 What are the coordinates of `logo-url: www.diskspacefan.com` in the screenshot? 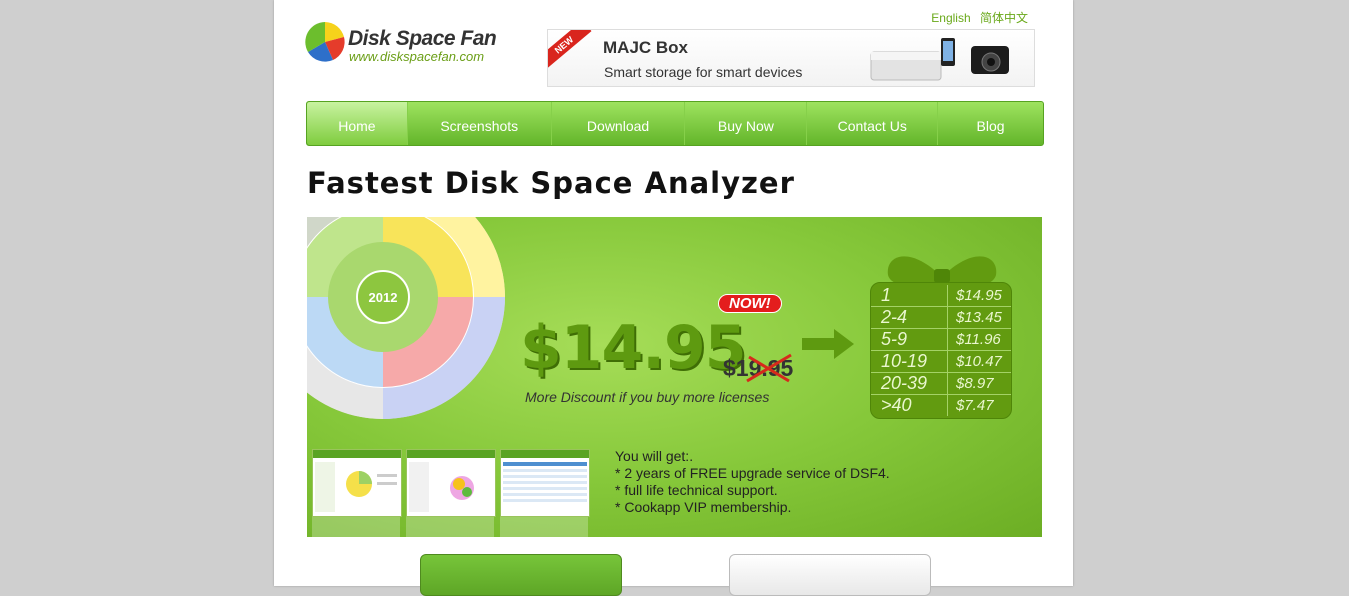 It's located at (417, 56).